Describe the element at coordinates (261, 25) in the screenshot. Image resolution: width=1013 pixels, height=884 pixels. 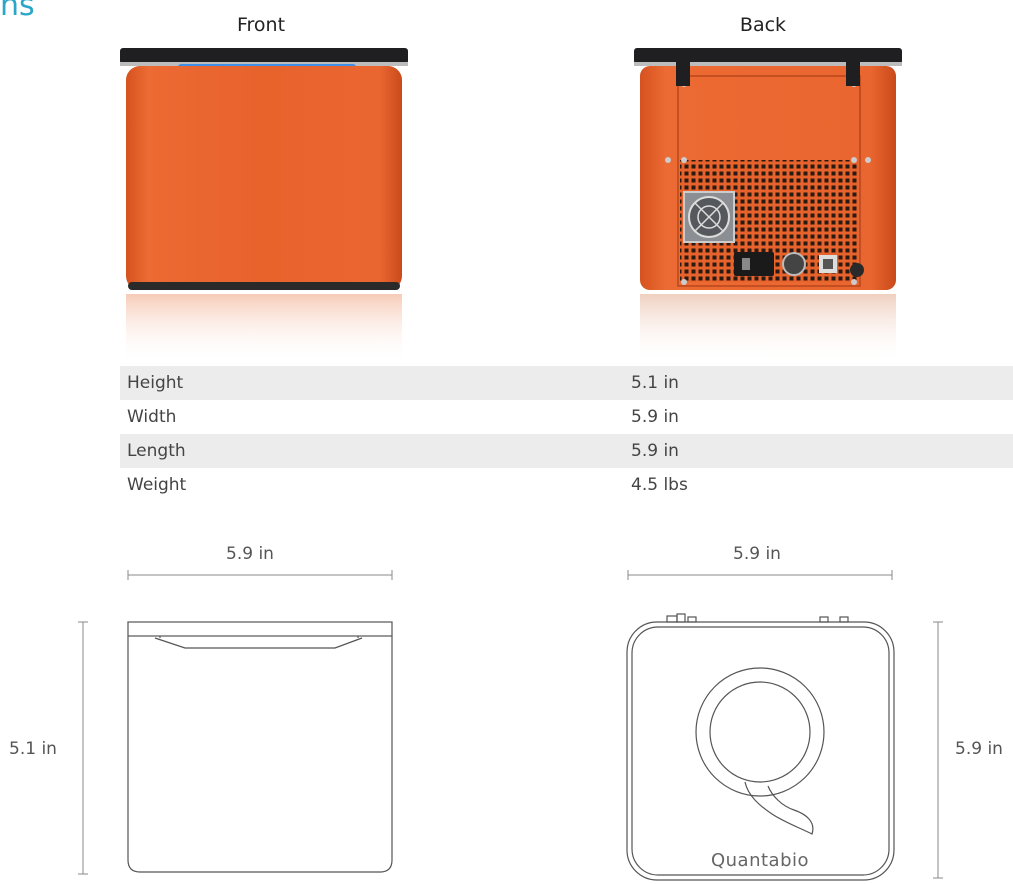
I see `front-view-label: Front` at that location.